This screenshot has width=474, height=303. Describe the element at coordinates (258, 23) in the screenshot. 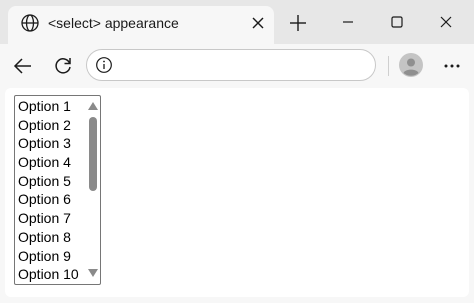

I see `tab-close-icon` at that location.